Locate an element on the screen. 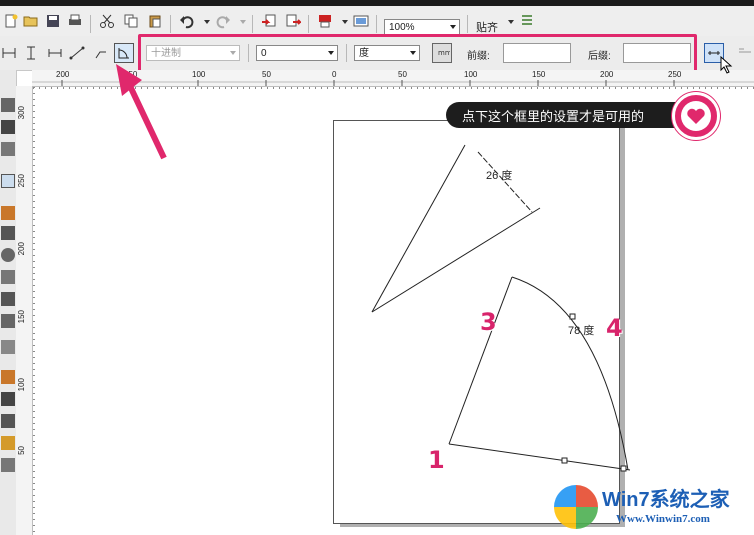  angle-arc-right is located at coordinates (570, 373).